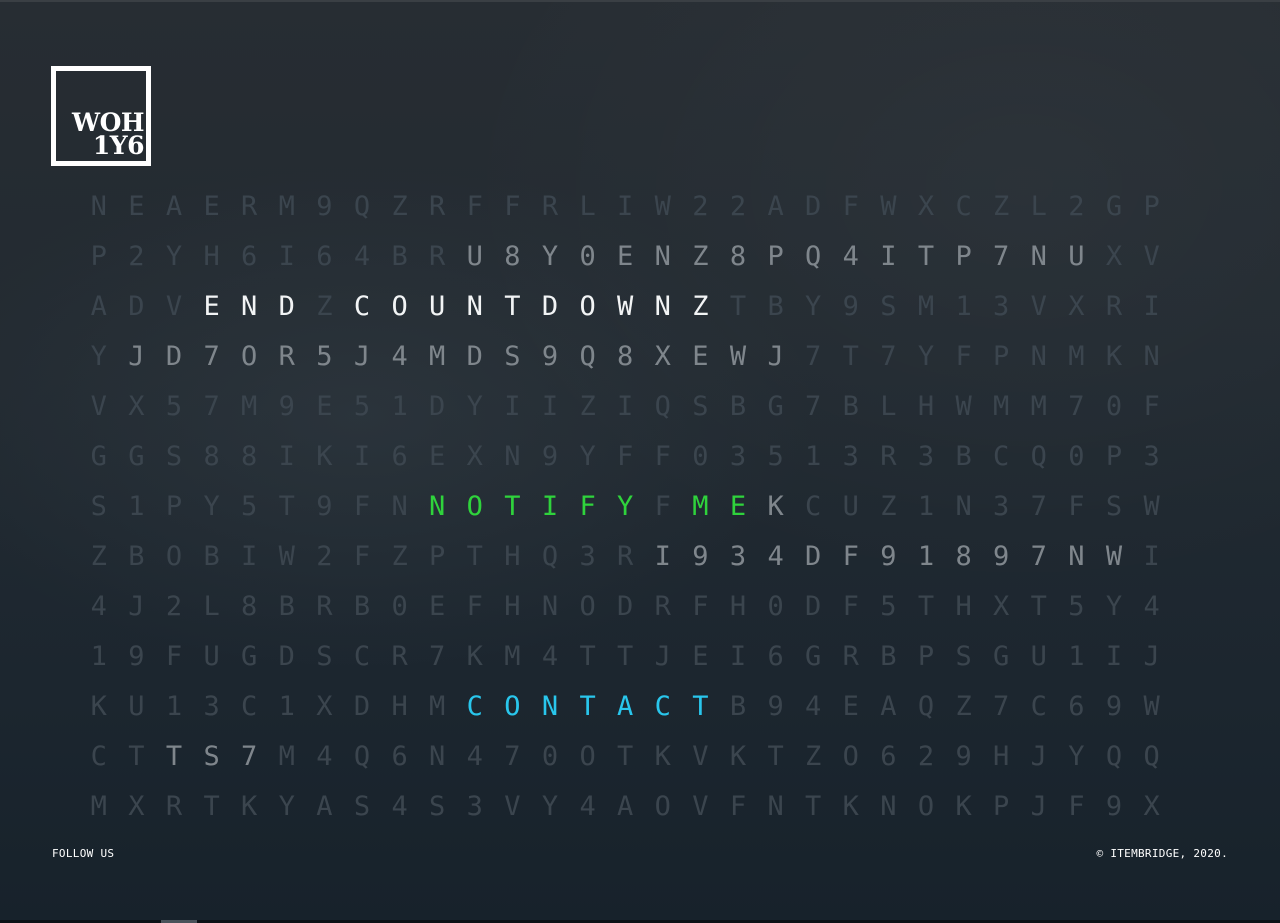 Image resolution: width=1280 pixels, height=923 pixels. Describe the element at coordinates (513, 707) in the screenshot. I see `contact-letter: O` at that location.